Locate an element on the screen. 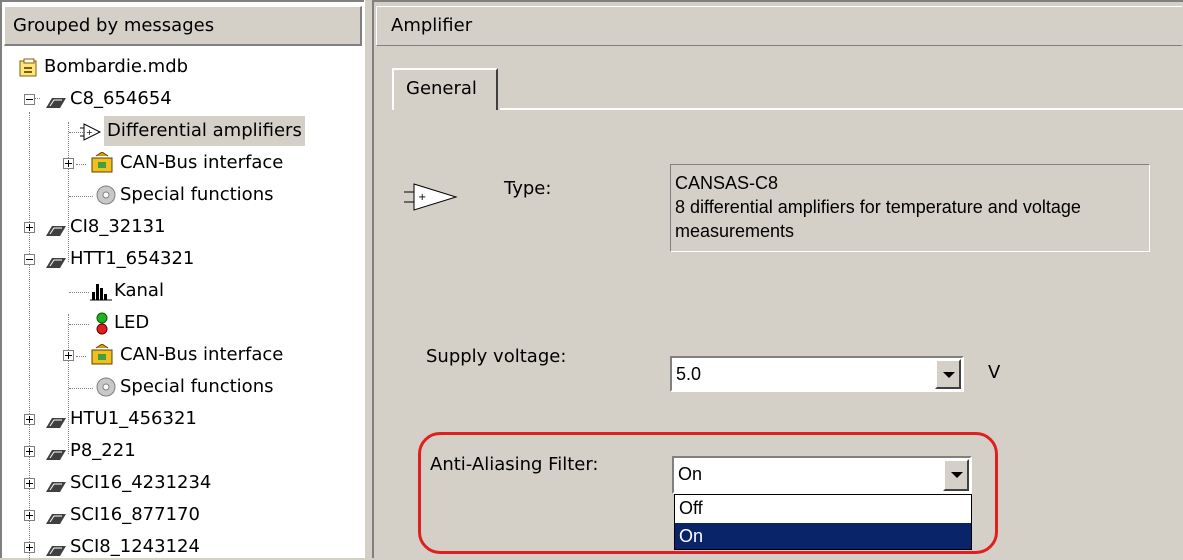 The height and width of the screenshot is (560, 1183). supply-voltage-select: 5.0 is located at coordinates (817, 374).